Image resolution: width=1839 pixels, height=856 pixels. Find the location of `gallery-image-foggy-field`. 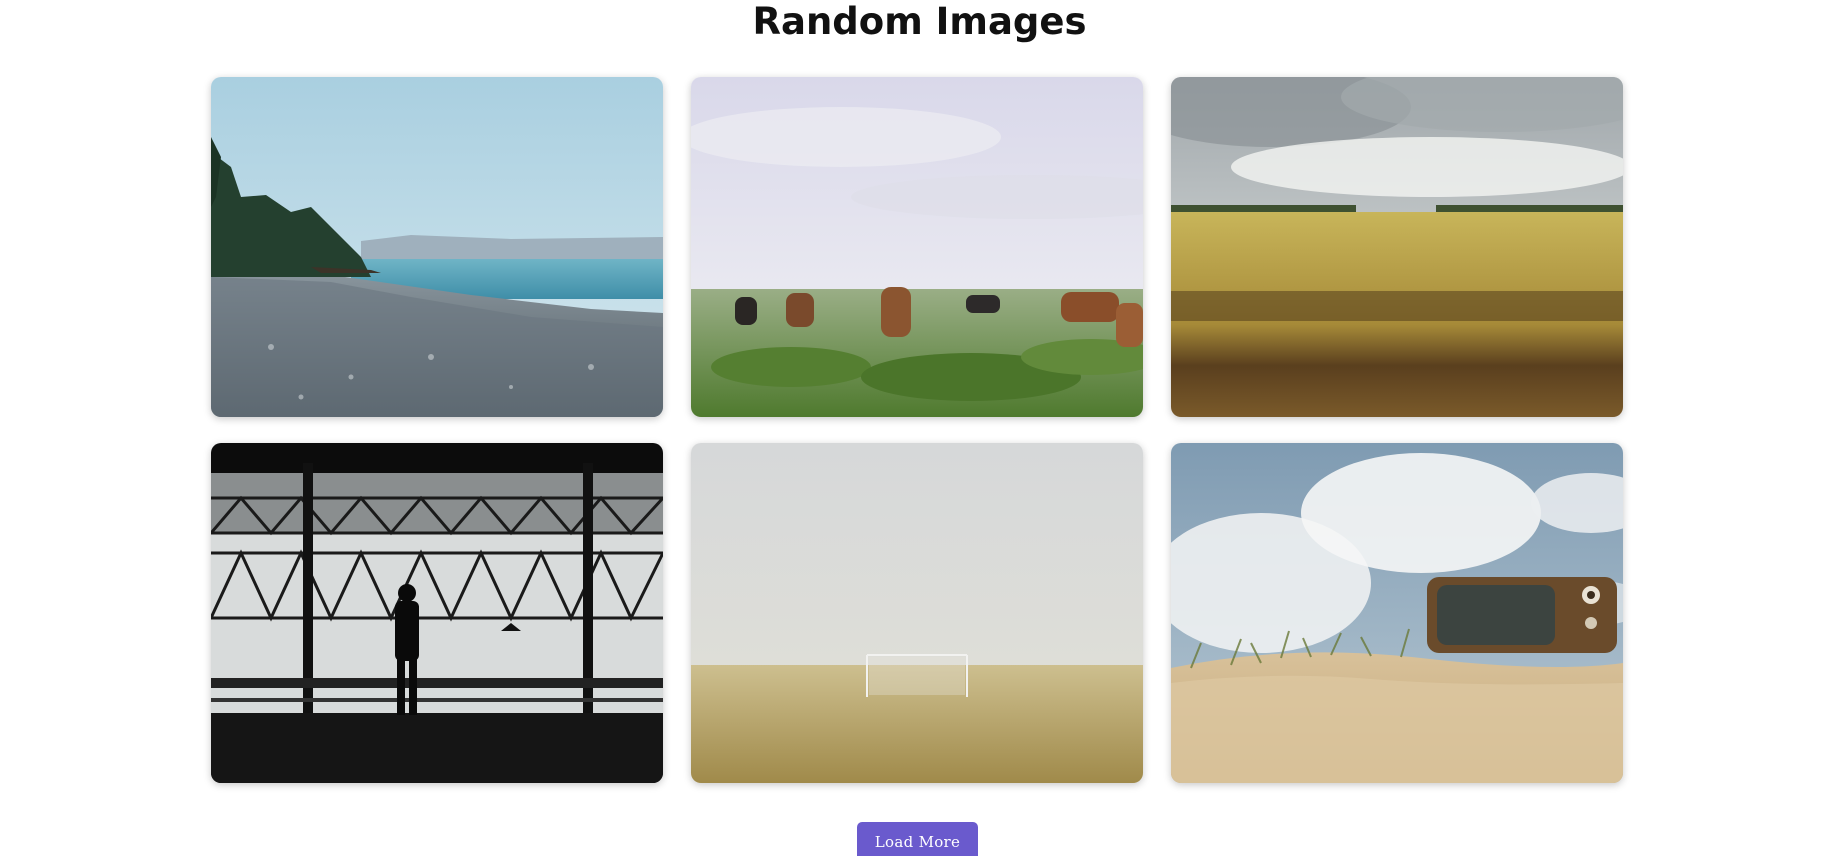

gallery-image-foggy-field is located at coordinates (917, 613).